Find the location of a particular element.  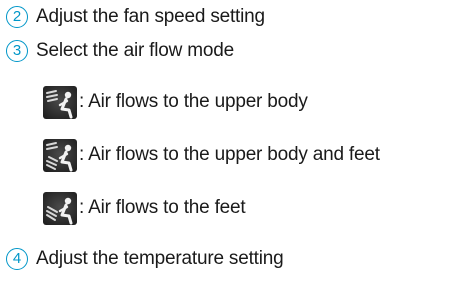

air-flow-feet-icon is located at coordinates (60, 208).